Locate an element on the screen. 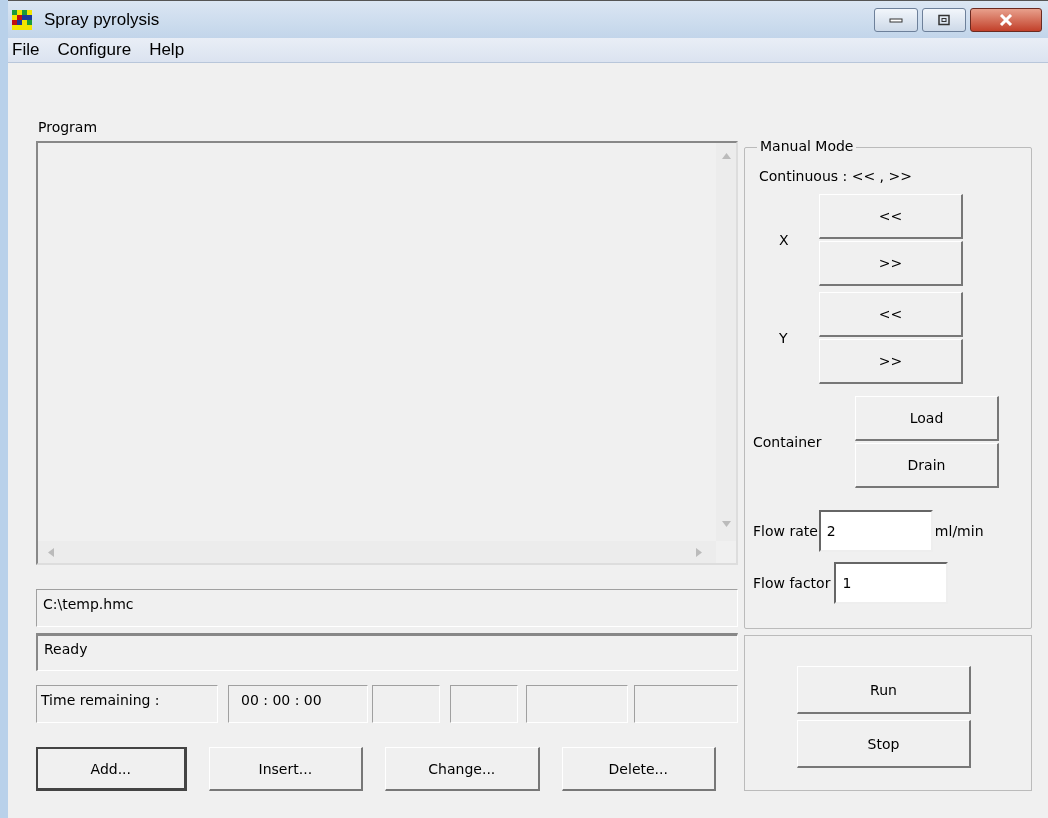  vertical-scrollbar is located at coordinates (726, 342).